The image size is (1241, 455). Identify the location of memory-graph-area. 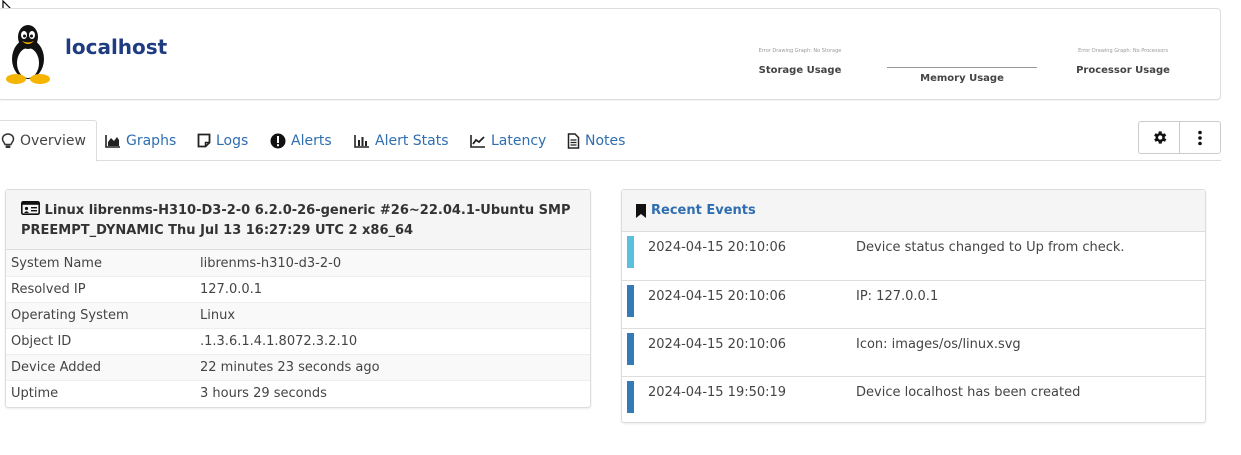
(962, 57).